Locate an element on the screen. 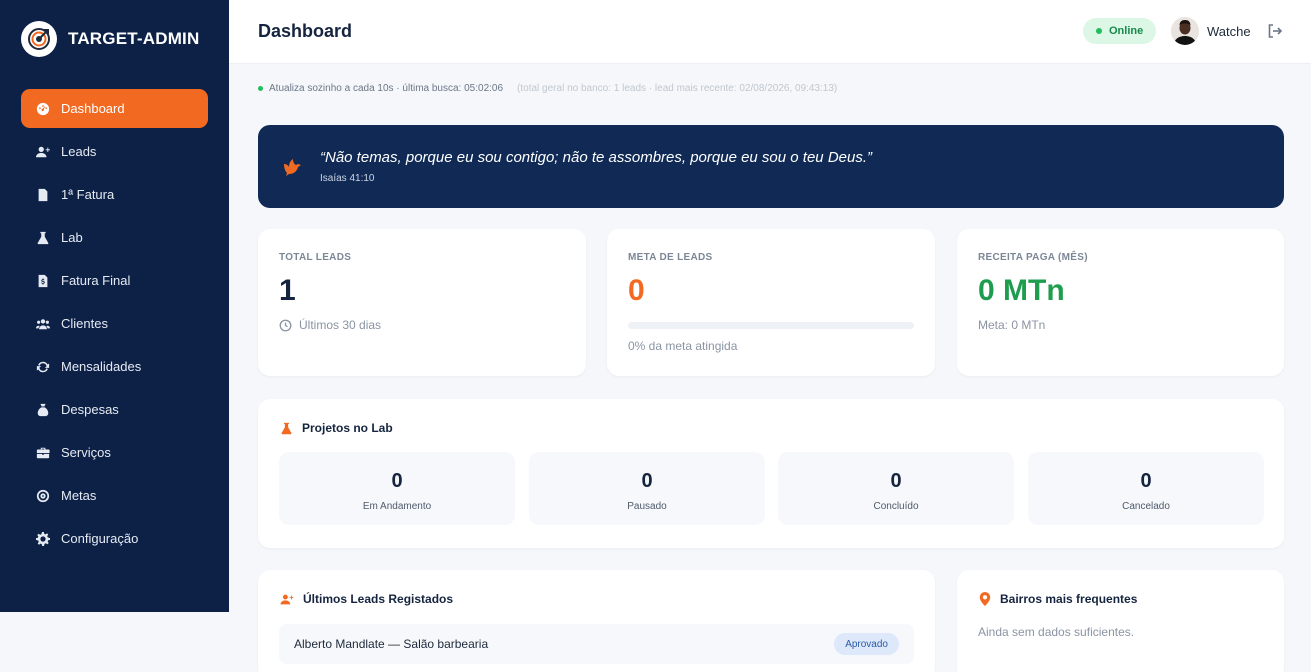  users-icon is located at coordinates (43, 324).